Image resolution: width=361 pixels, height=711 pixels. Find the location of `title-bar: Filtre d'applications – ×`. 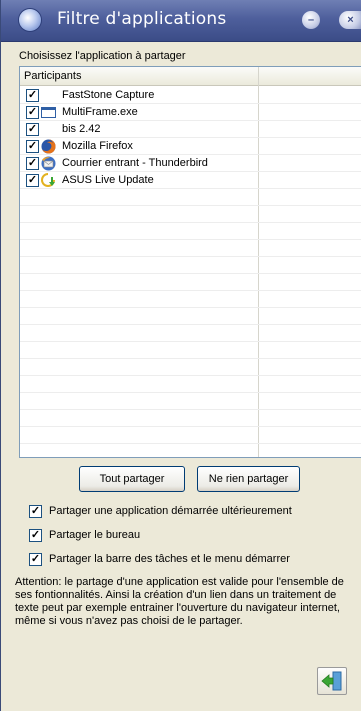

title-bar: Filtre d'applications – × is located at coordinates (181, 21).